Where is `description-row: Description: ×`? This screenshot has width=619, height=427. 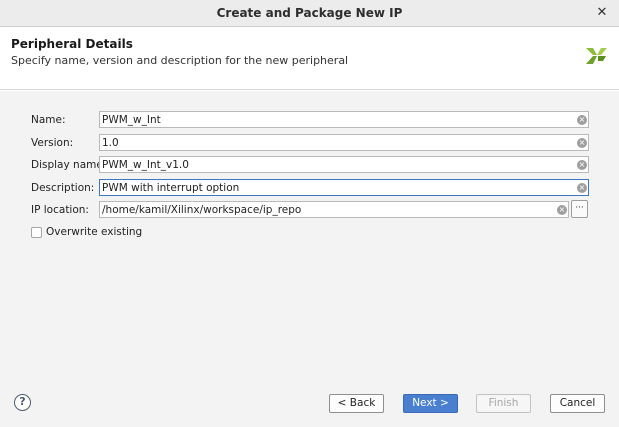
description-row: Description: × is located at coordinates (309, 188).